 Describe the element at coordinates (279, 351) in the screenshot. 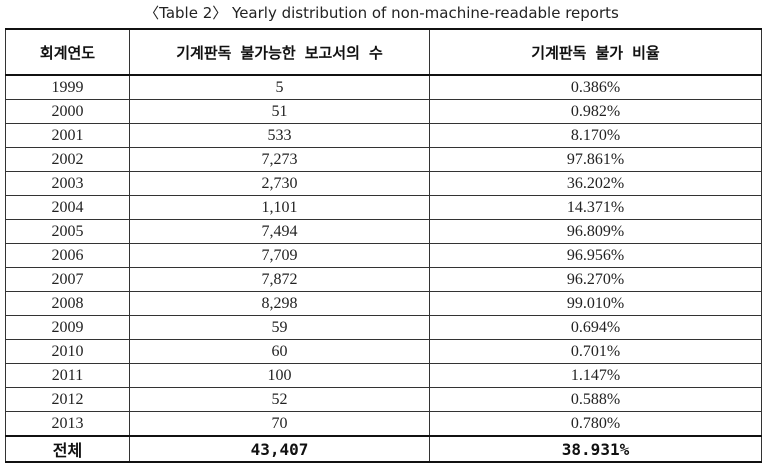

I see `cell-count: 60` at that location.